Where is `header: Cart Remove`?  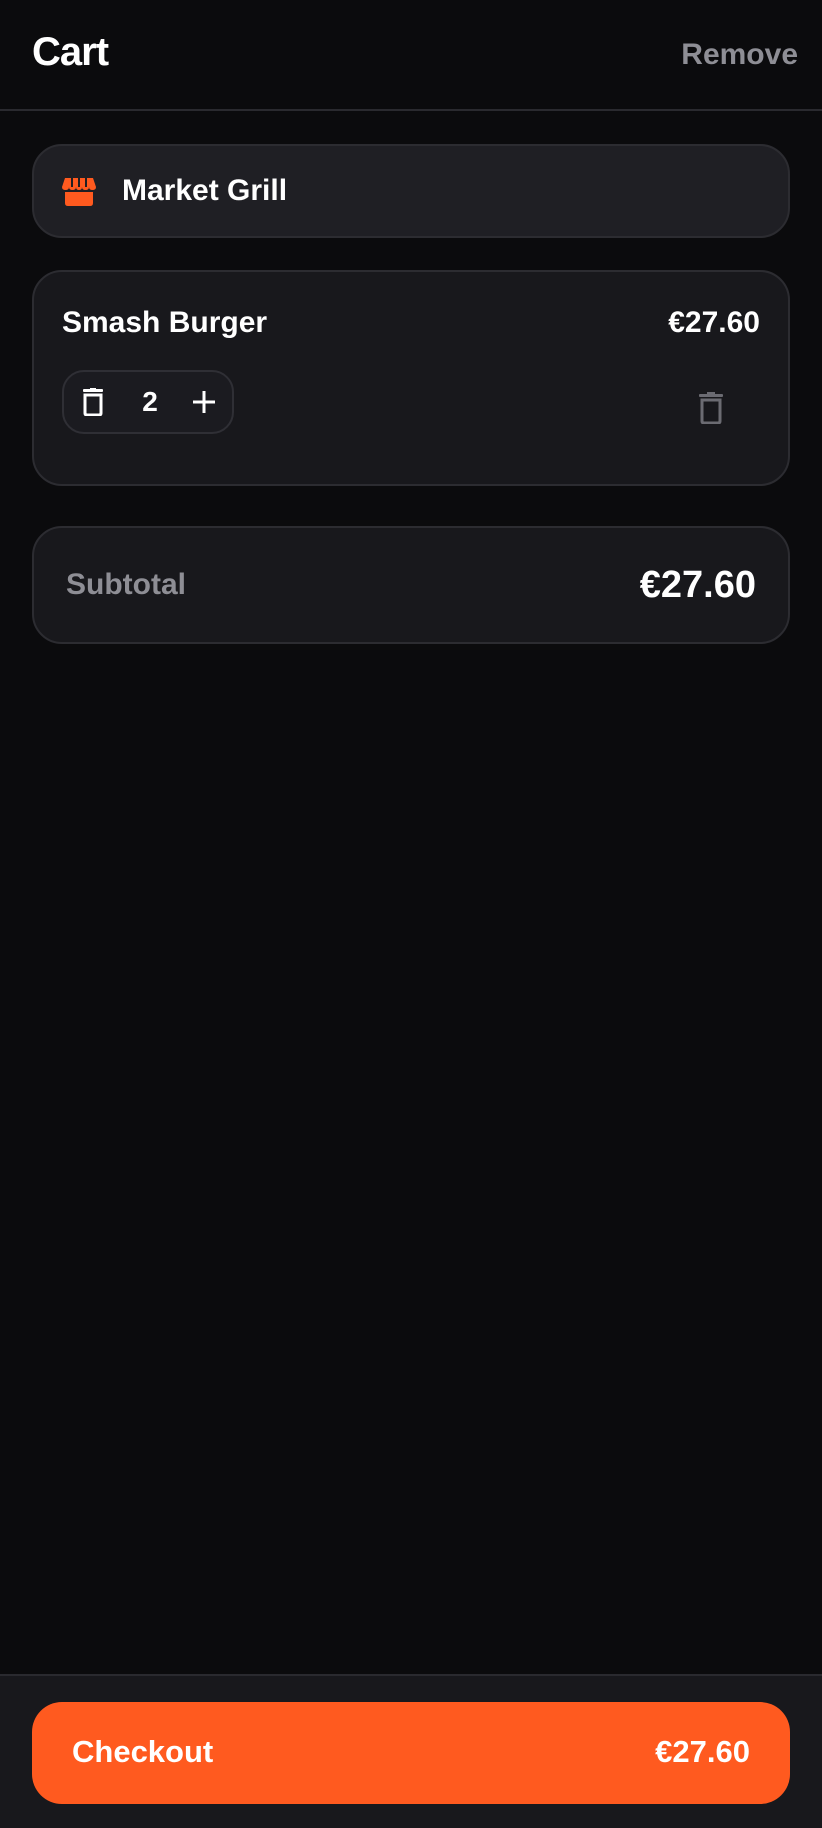 header: Cart Remove is located at coordinates (411, 55).